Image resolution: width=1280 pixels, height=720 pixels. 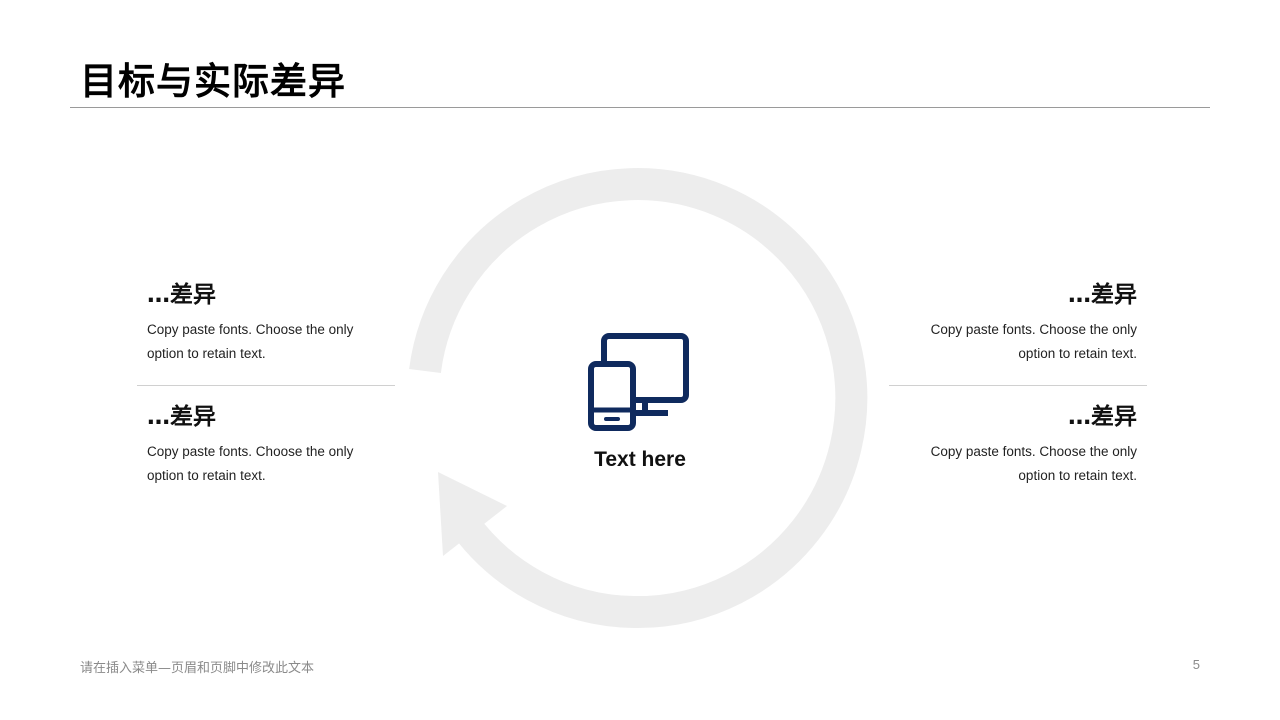 What do you see at coordinates (640, 381) in the screenshot?
I see `devices-icon` at bounding box center [640, 381].